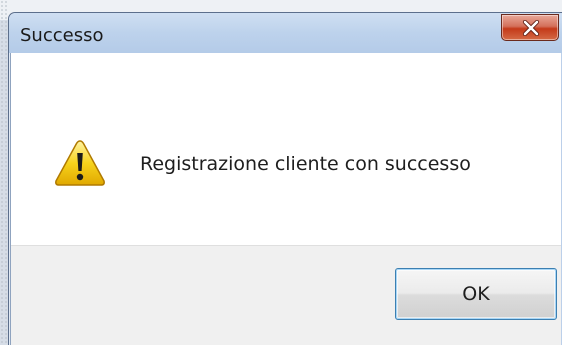  What do you see at coordinates (285, 33) in the screenshot?
I see `title-bar: Successo` at bounding box center [285, 33].